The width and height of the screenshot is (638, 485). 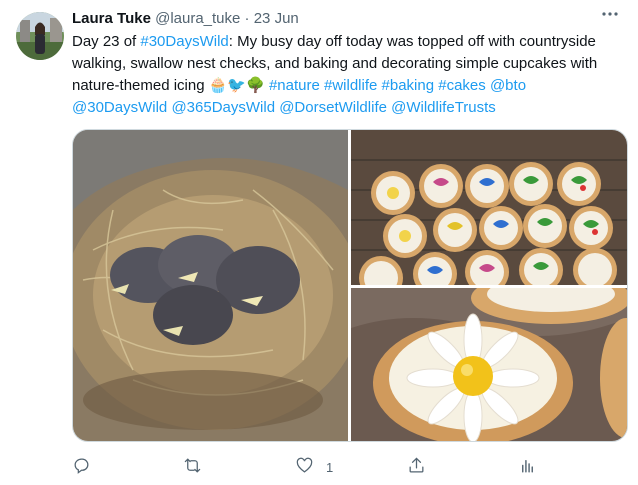 I want to click on tweet-date: 23 Jun, so click(x=276, y=18).